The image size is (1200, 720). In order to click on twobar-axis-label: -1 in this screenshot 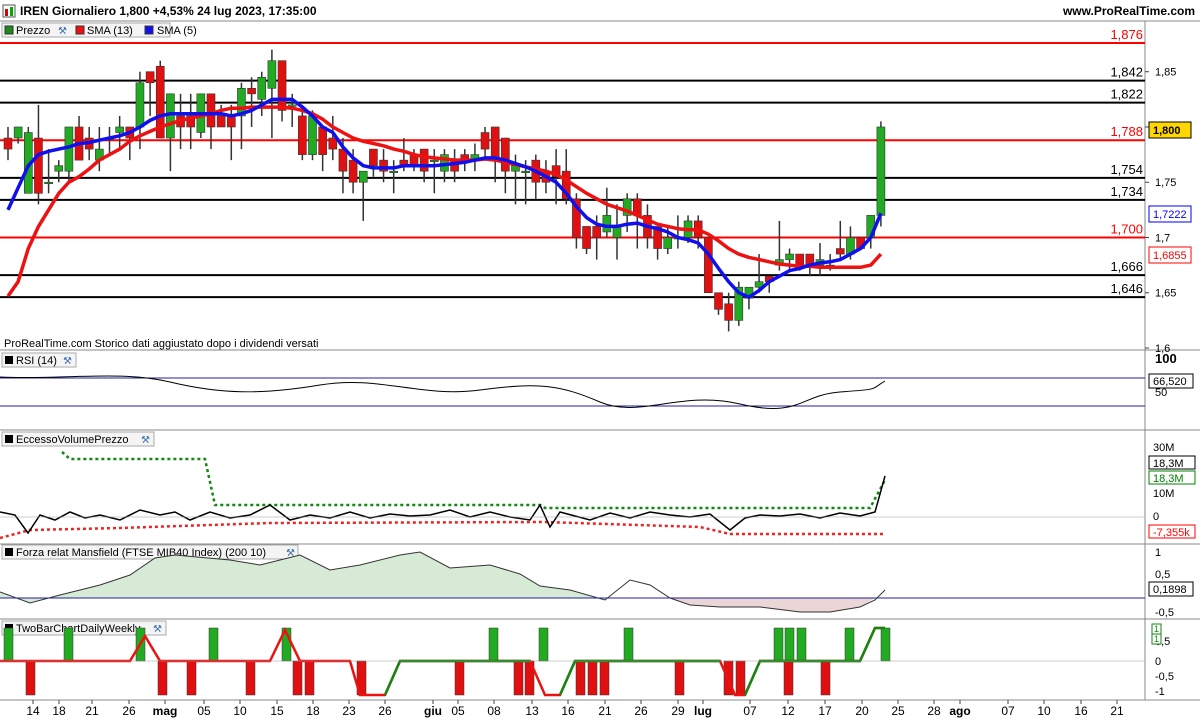, I will do `click(1160, 692)`.